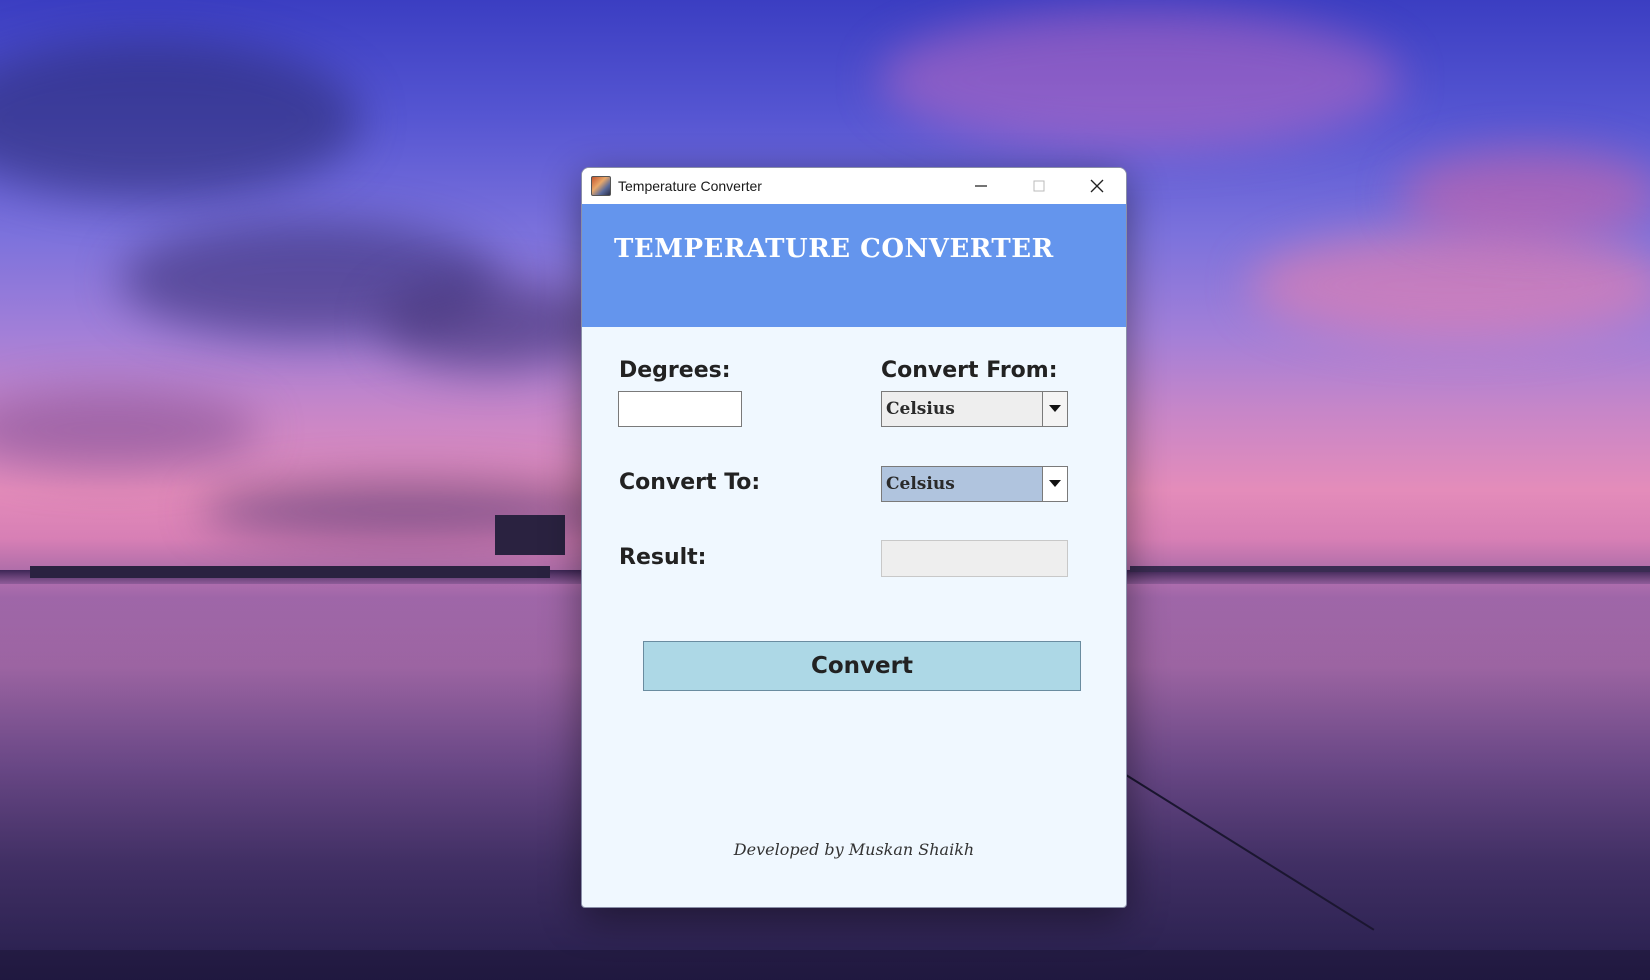 The height and width of the screenshot is (980, 1650). I want to click on result-label: Result:, so click(663, 557).